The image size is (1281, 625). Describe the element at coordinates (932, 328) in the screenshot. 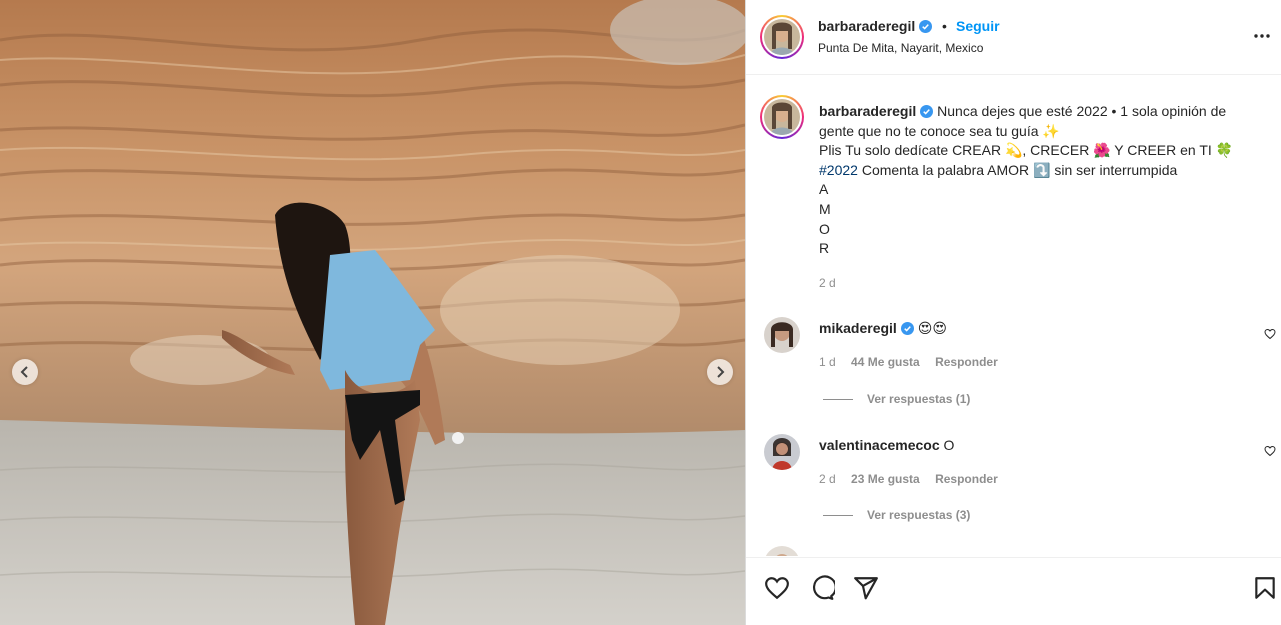

I see `comment-text: 😍😍` at that location.